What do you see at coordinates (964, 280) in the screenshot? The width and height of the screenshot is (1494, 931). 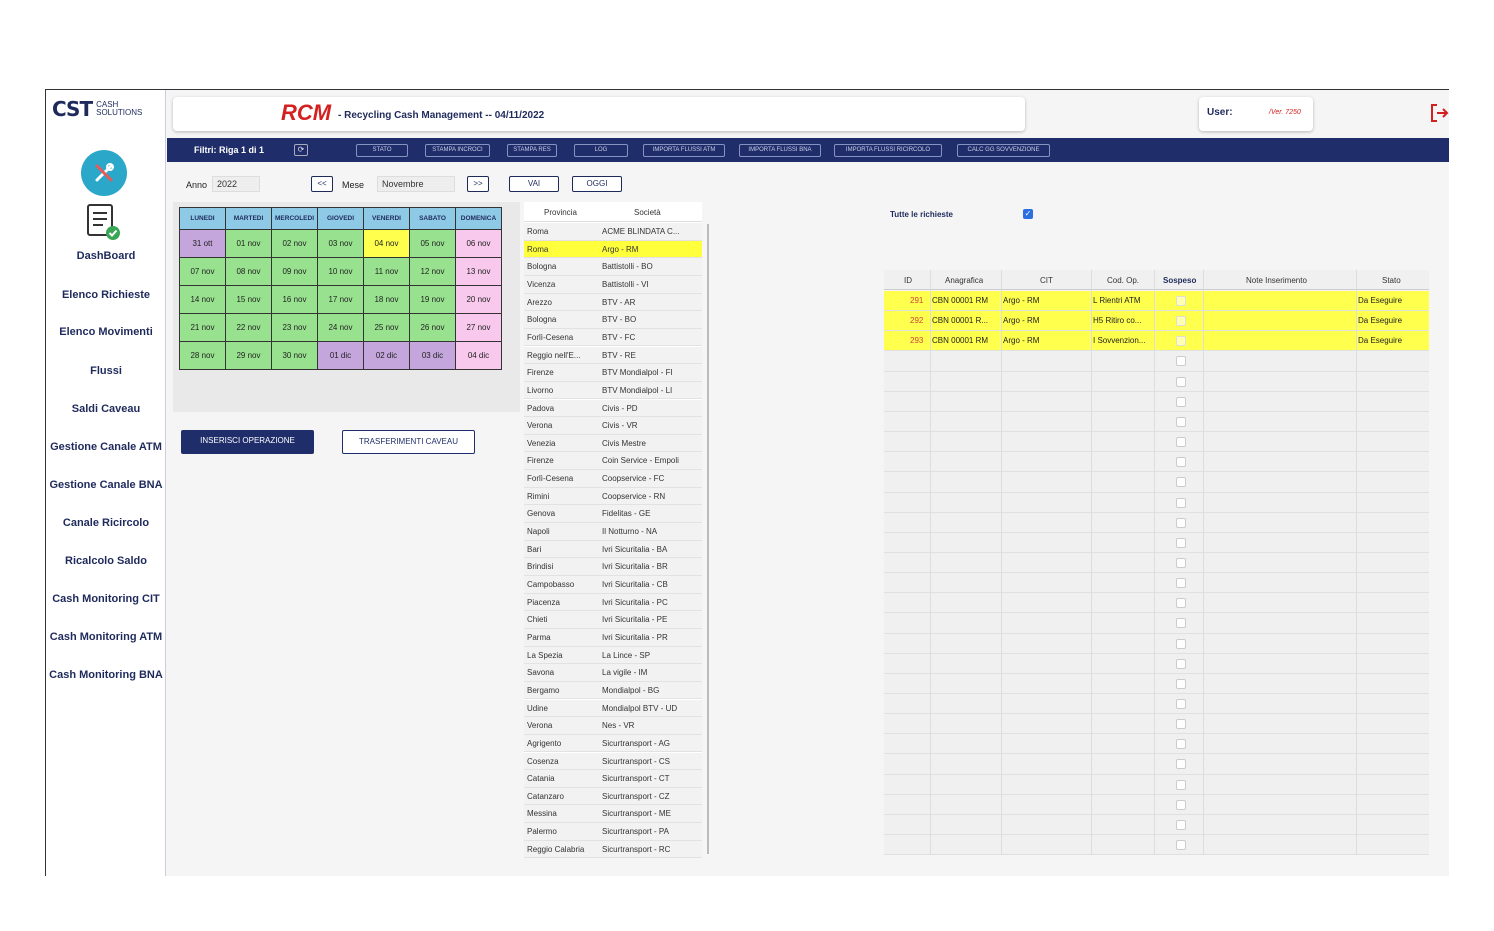 I see `anagrafica-column-header: Anagrafica` at bounding box center [964, 280].